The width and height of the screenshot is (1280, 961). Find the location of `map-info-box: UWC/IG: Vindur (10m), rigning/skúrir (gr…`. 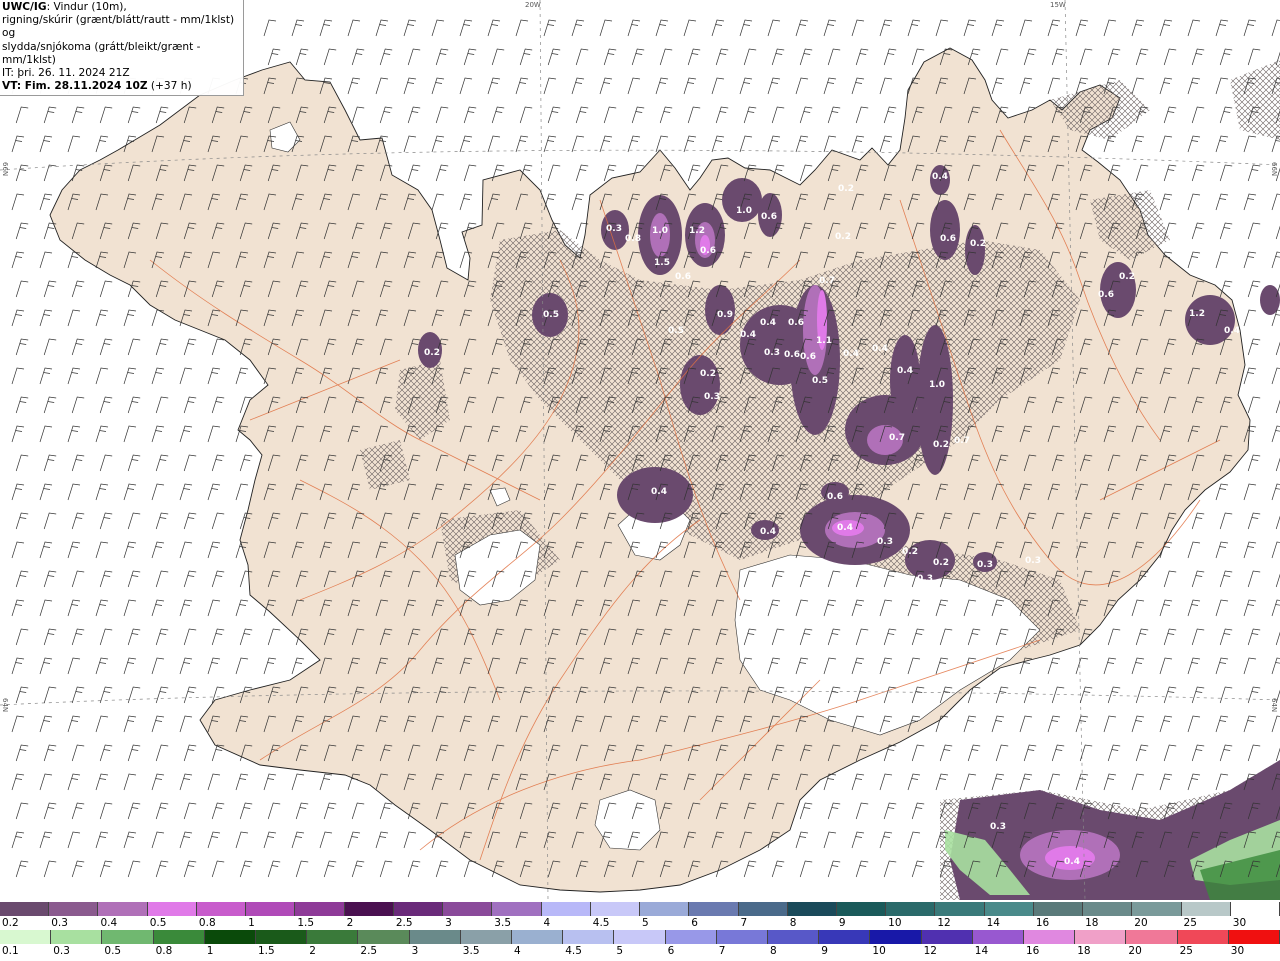

map-info-box: UWC/IG: Vindur (10m), rigning/skúrir (gr… is located at coordinates (122, 48).